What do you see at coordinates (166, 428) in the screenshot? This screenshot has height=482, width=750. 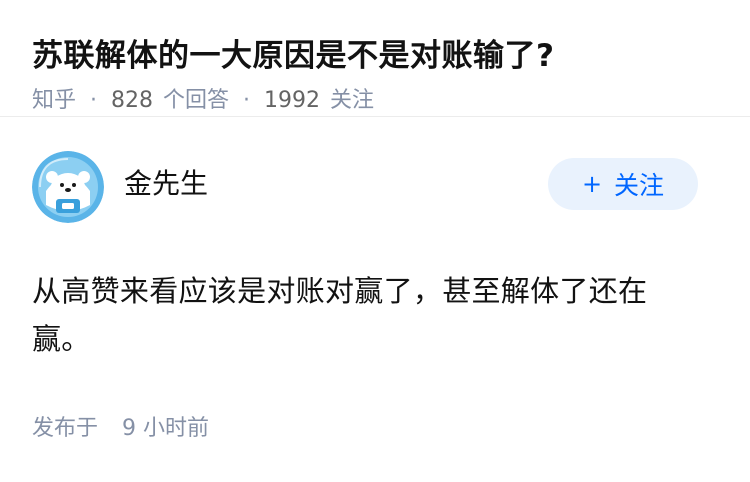 I see `time-value: 9 小时前` at bounding box center [166, 428].